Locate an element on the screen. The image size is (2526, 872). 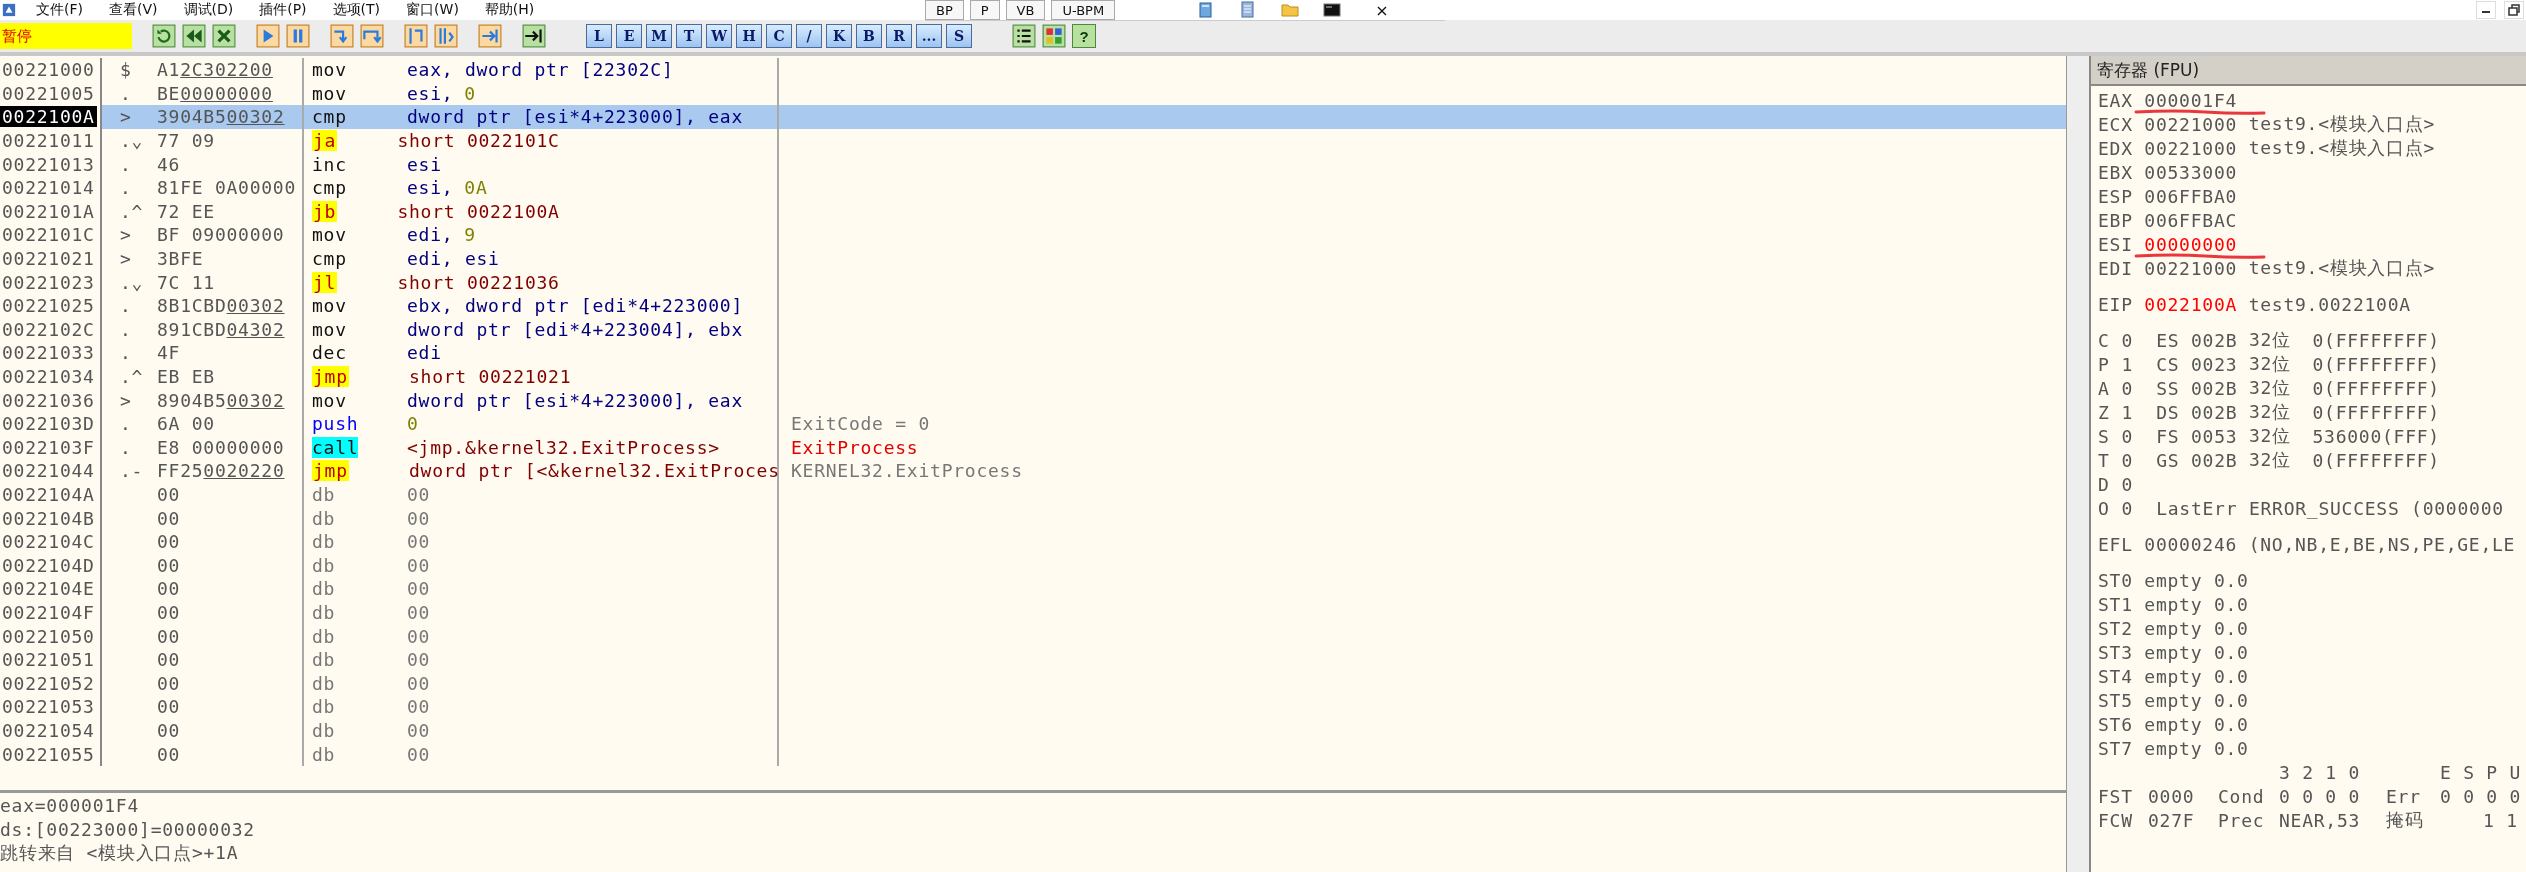
menu-item: 帮助(H) is located at coordinates (509, 10).